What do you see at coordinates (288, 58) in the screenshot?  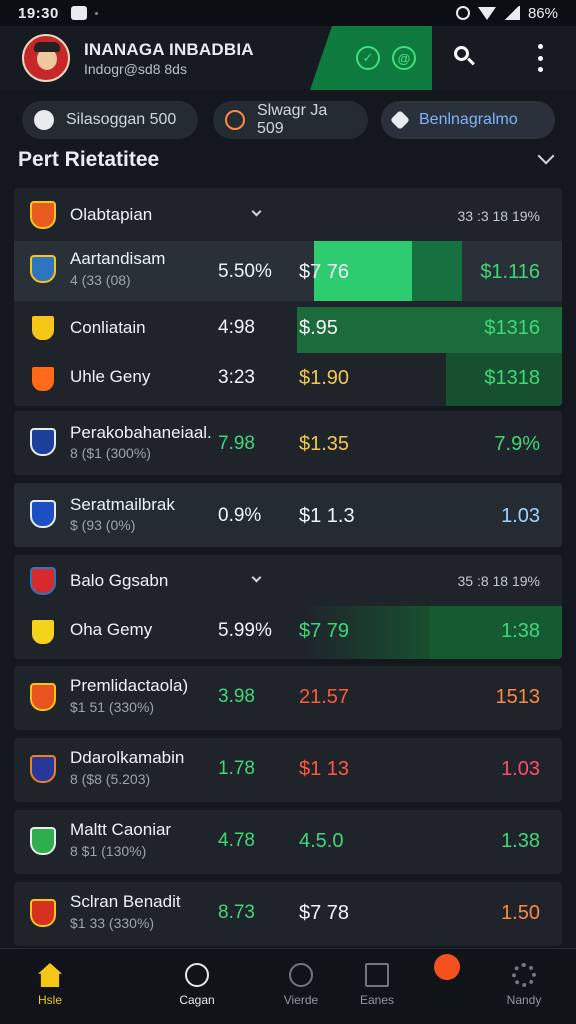 I see `app-header: INANAGA INBADBIA Indogr@sd8 8ds ✓ @` at bounding box center [288, 58].